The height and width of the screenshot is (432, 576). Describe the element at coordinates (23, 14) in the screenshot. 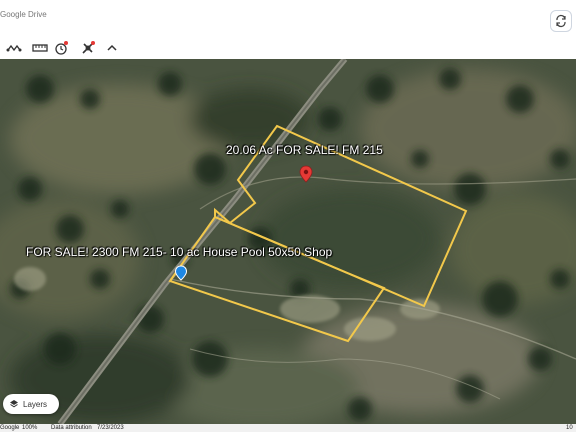

I see `breadcrumb: Google Drive` at that location.